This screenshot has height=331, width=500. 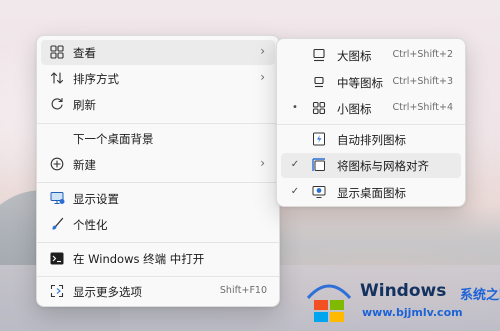 What do you see at coordinates (96, 199) in the screenshot?
I see `menu-item-label: 显示设置` at bounding box center [96, 199].